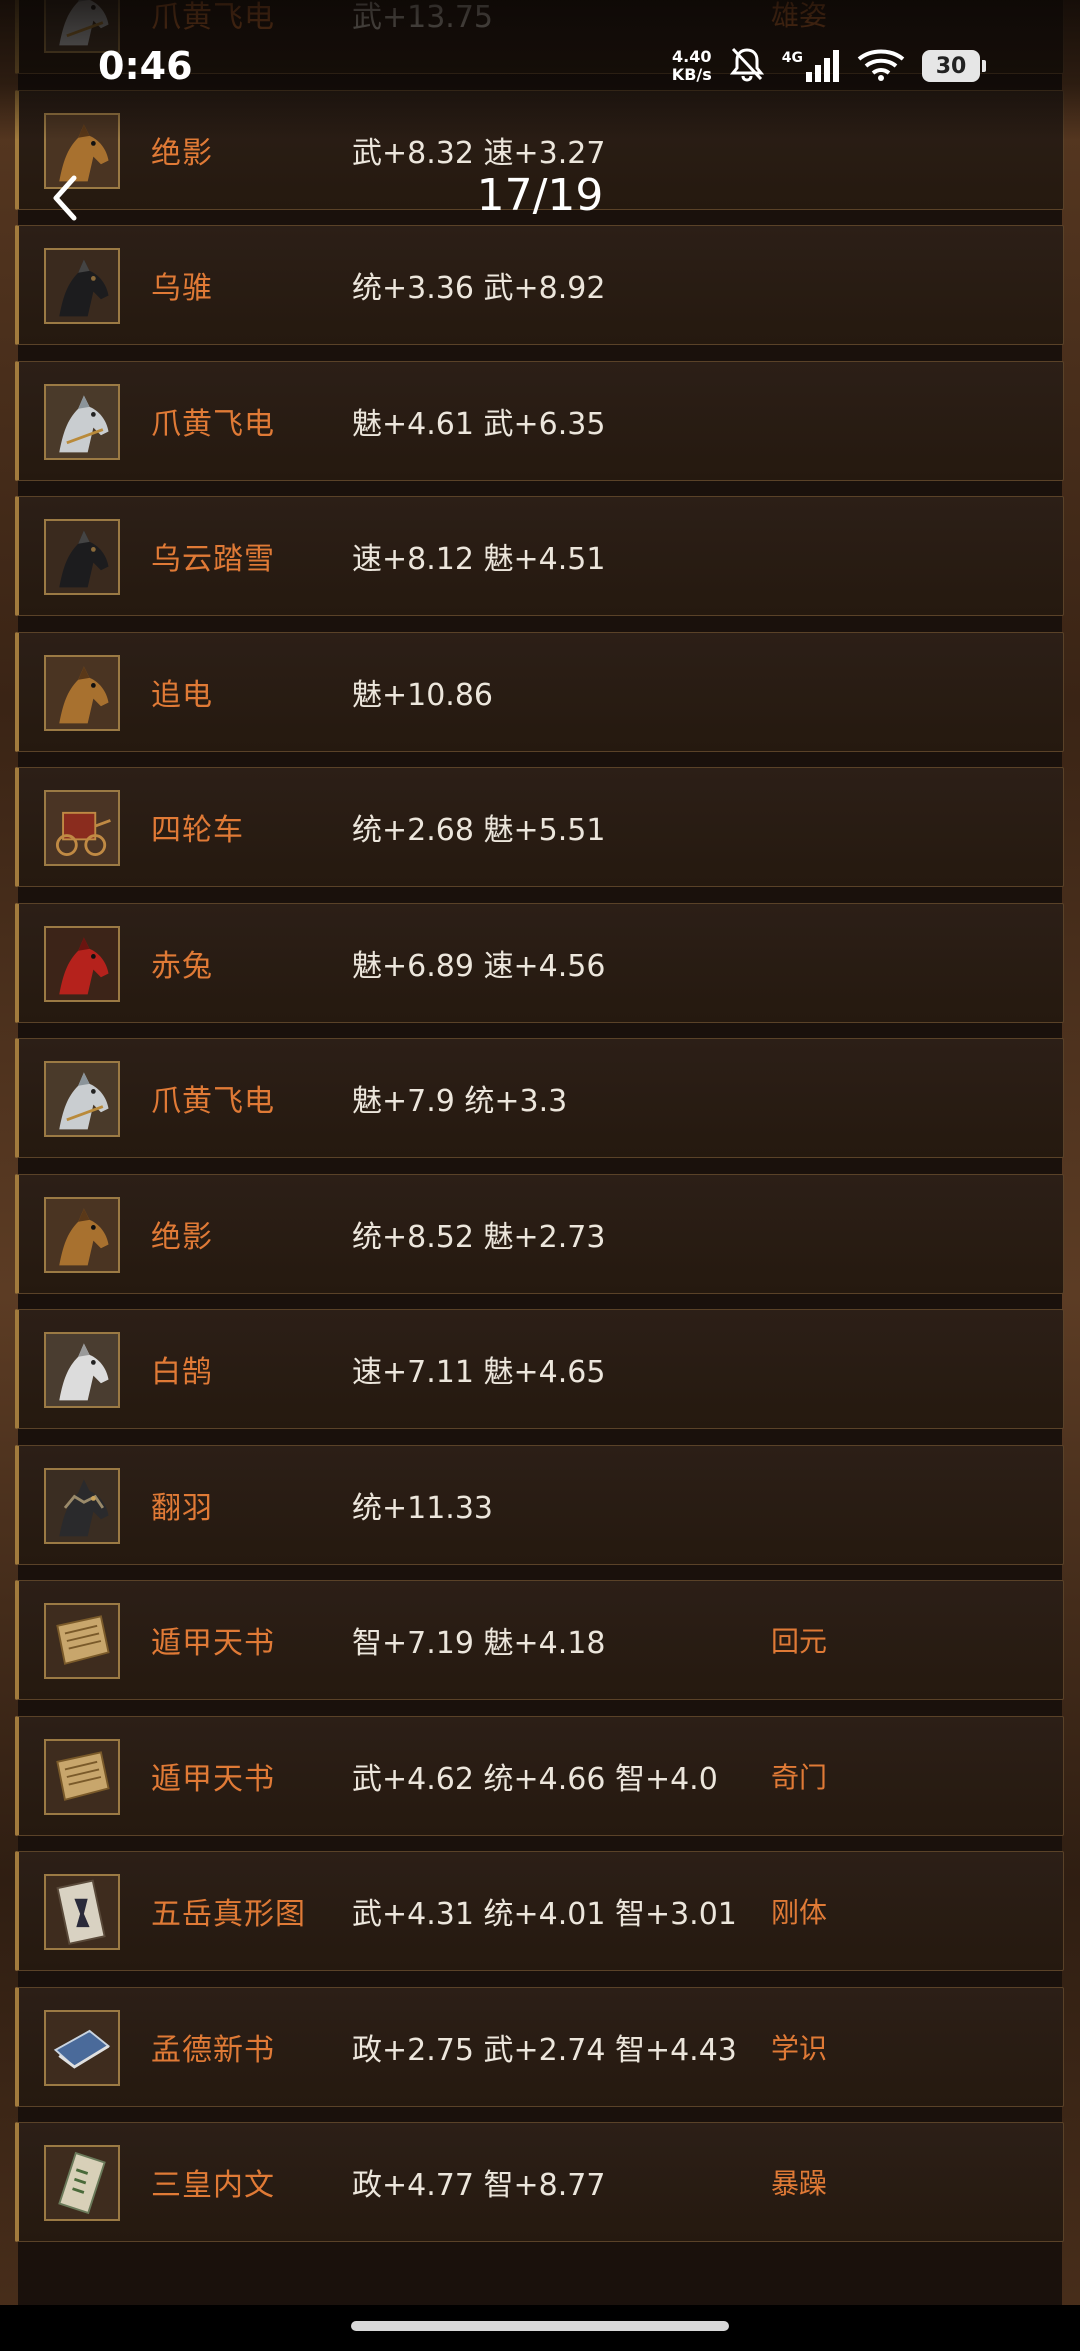 The width and height of the screenshot is (1080, 2351). Describe the element at coordinates (82, 1370) in the screenshot. I see `grey-horse-icon` at that location.